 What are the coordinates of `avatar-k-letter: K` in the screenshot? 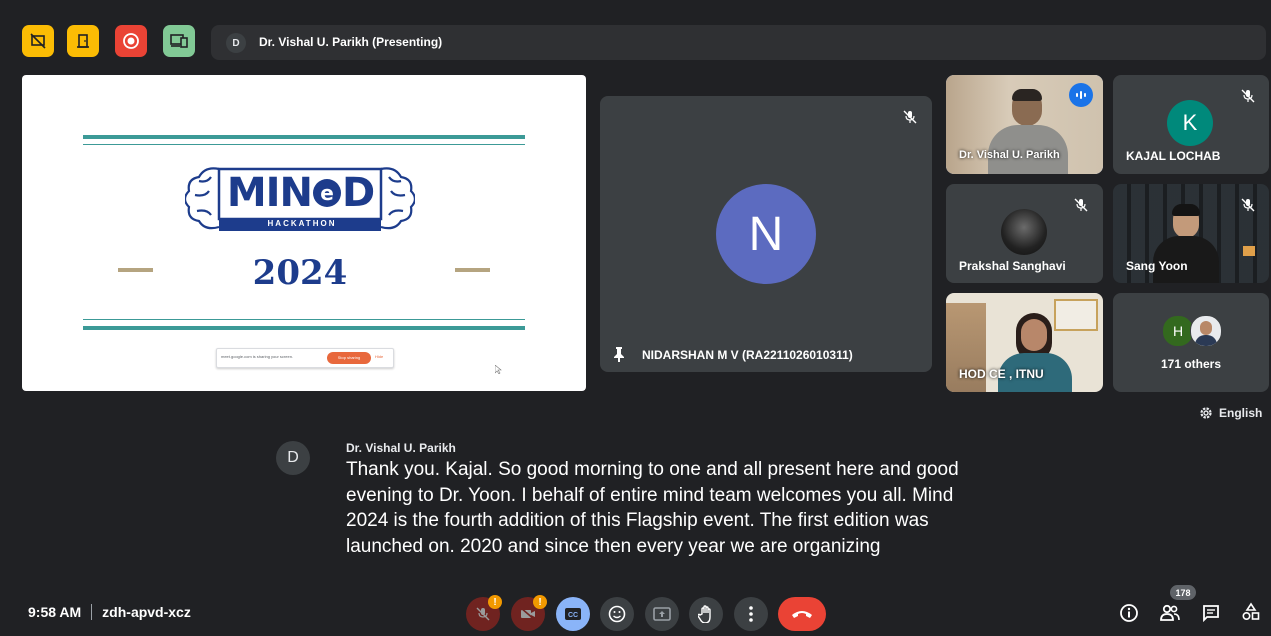 It's located at (1190, 122).